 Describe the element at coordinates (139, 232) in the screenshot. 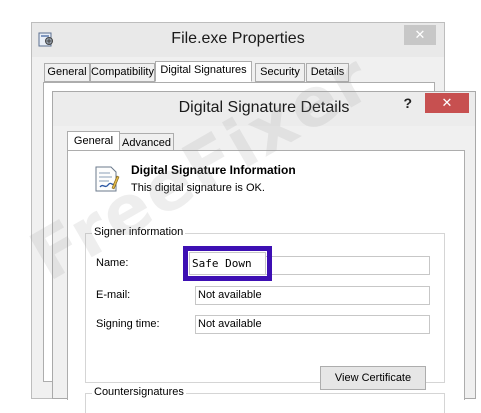

I see `signer-group-label: Signer information` at that location.